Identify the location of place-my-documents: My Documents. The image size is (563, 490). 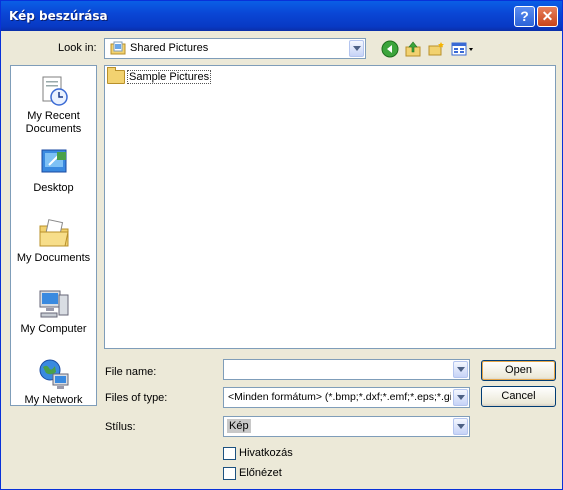
(53, 240).